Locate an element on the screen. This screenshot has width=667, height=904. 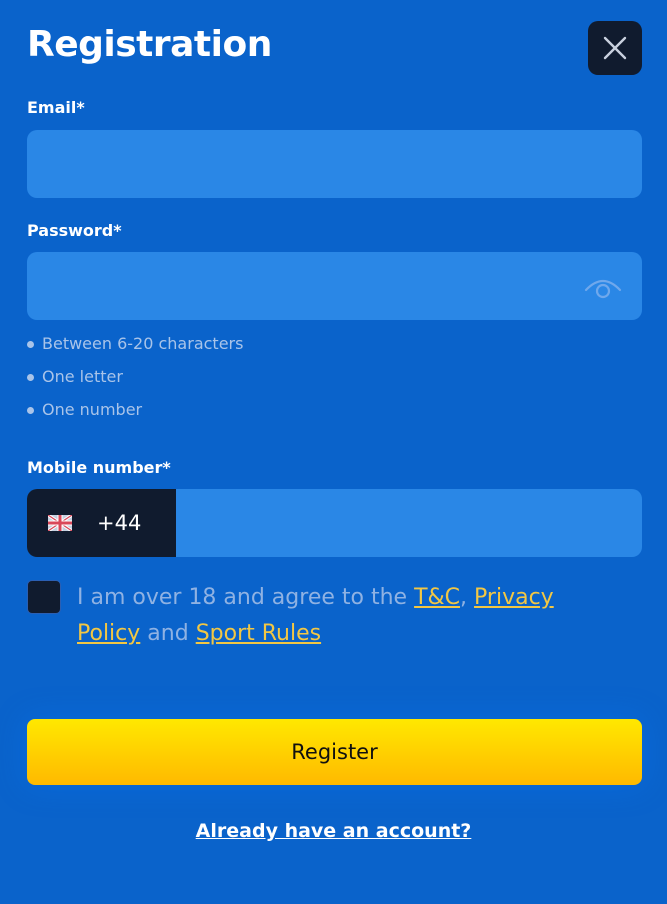
close-icon is located at coordinates (615, 48).